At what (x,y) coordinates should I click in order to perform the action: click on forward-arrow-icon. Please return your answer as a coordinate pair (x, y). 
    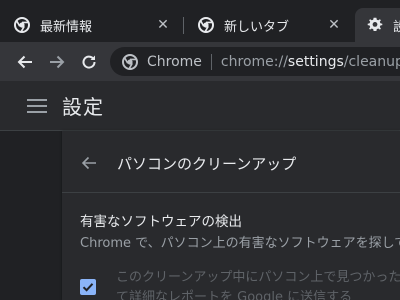
    Looking at the image, I should click on (57, 62).